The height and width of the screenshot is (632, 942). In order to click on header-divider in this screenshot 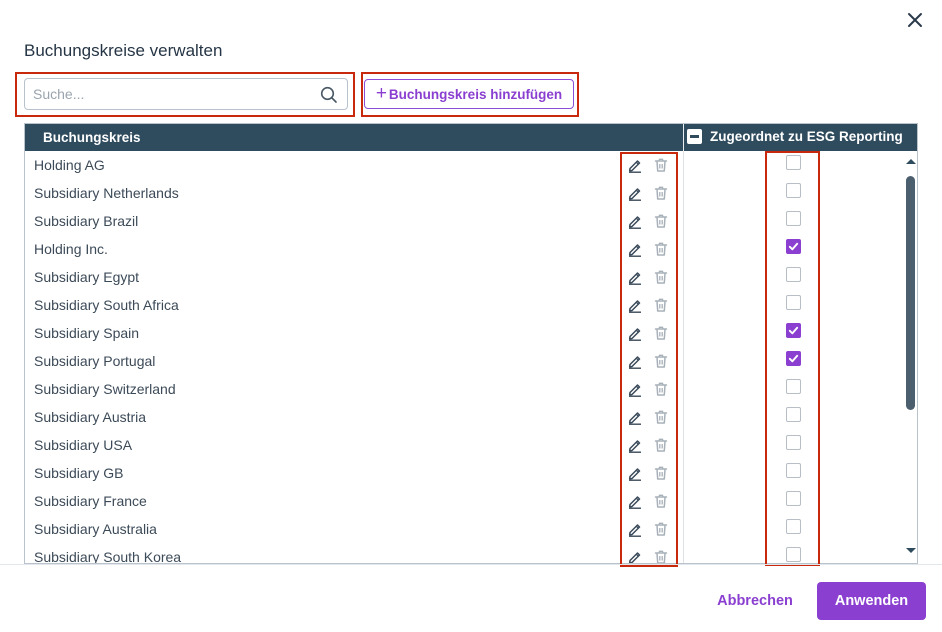, I will do `click(683, 137)`.